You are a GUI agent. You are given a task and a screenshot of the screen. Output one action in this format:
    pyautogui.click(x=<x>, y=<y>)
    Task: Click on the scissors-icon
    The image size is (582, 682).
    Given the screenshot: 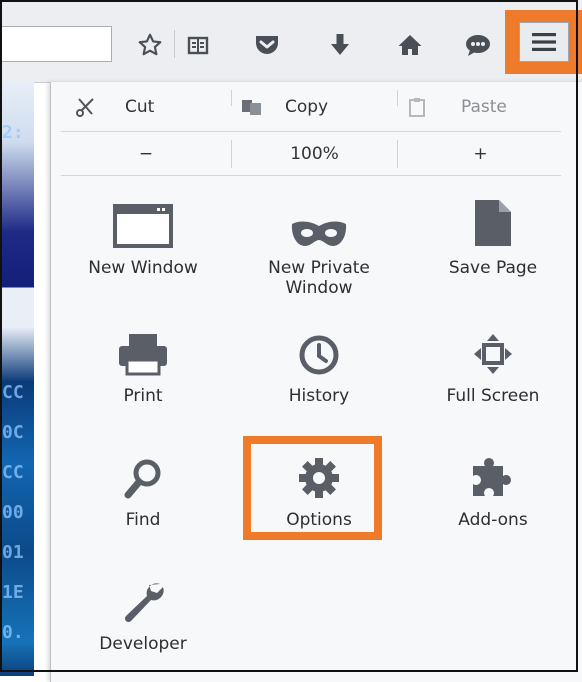 What is the action you would take?
    pyautogui.click(x=85, y=107)
    